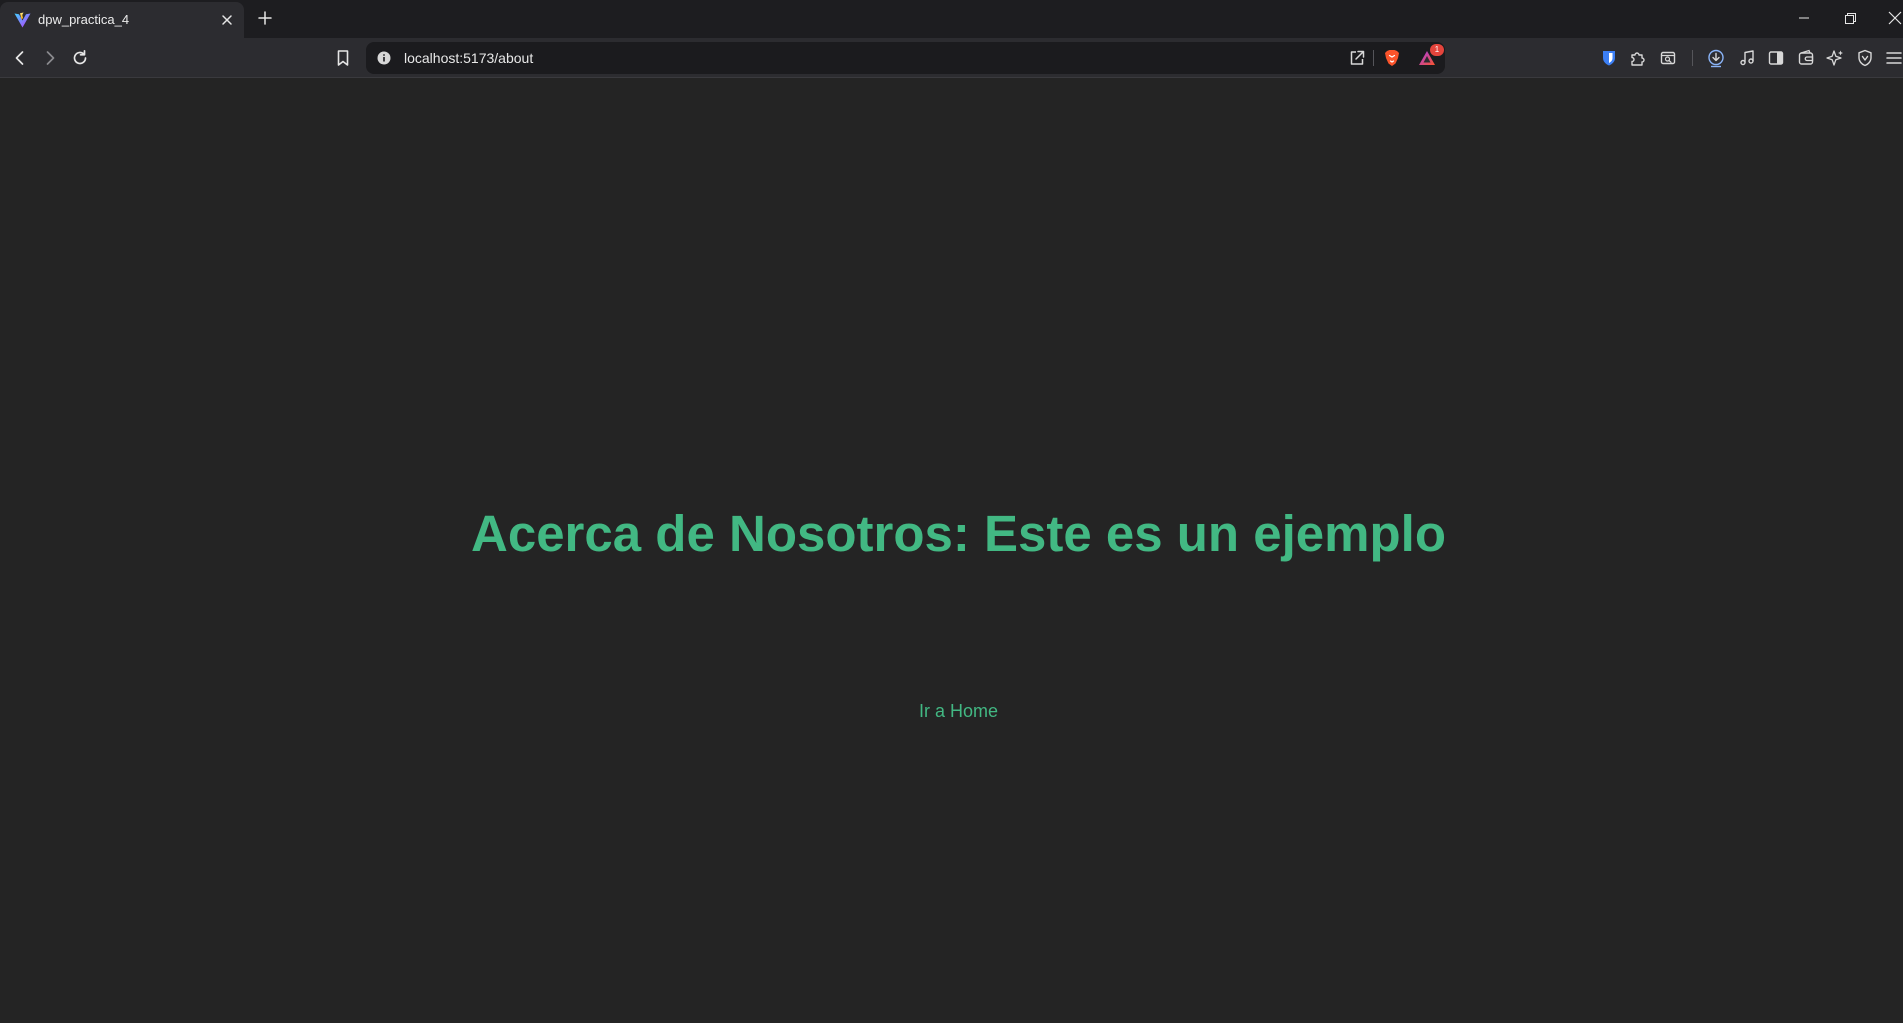  Describe the element at coordinates (1716, 58) in the screenshot. I see `download-icon` at that location.